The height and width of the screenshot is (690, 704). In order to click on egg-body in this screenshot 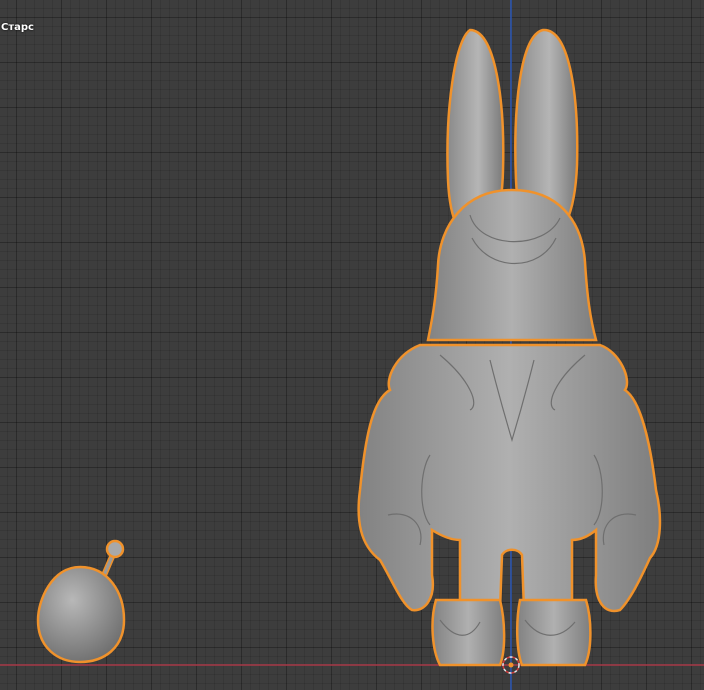, I will do `click(81, 614)`.